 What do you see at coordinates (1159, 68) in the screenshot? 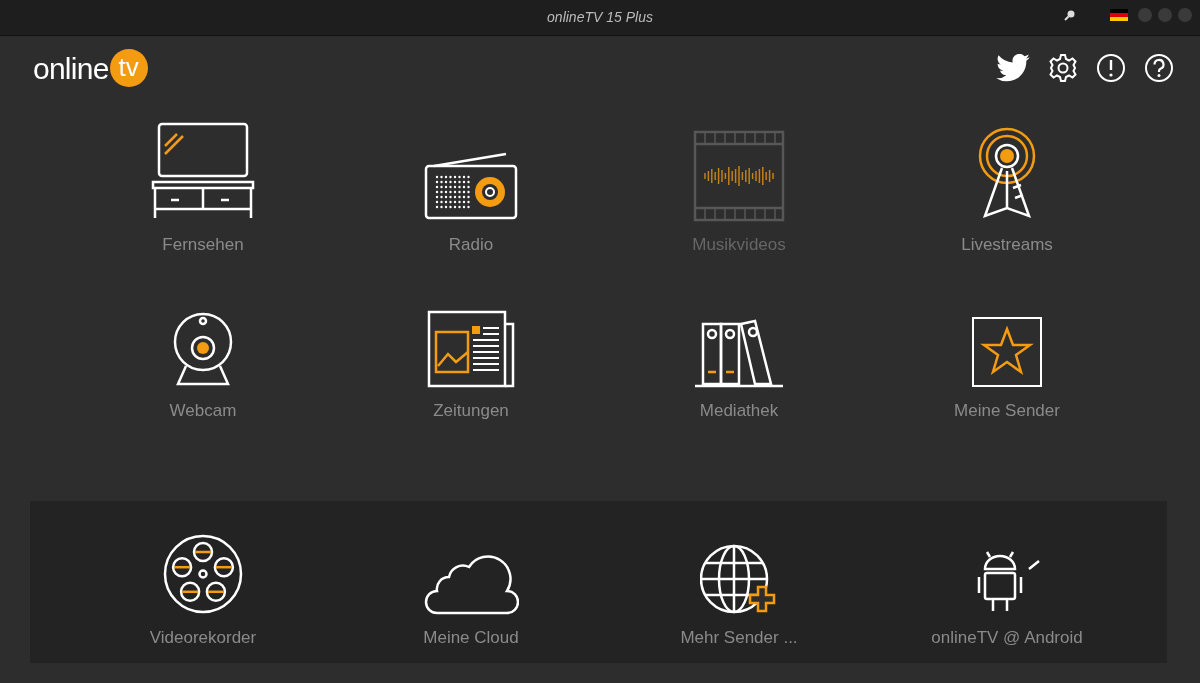
I see `help-icon` at bounding box center [1159, 68].